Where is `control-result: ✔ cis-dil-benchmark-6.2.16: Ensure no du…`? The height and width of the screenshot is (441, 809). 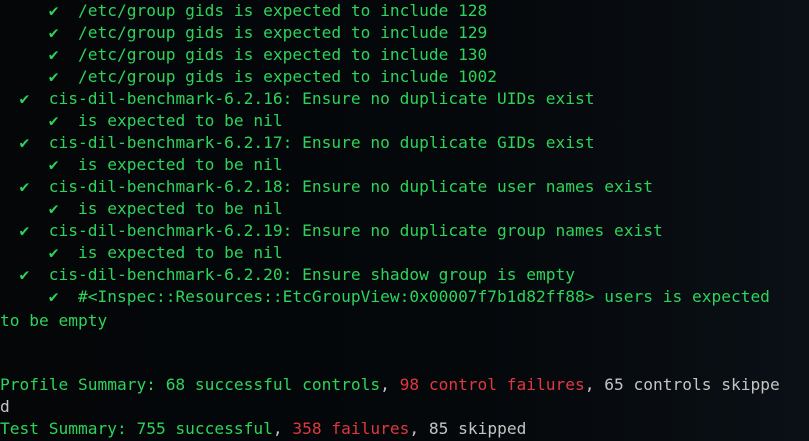
control-result: ✔ cis-dil-benchmark-6.2.16: Ensure no du… is located at coordinates (297, 99).